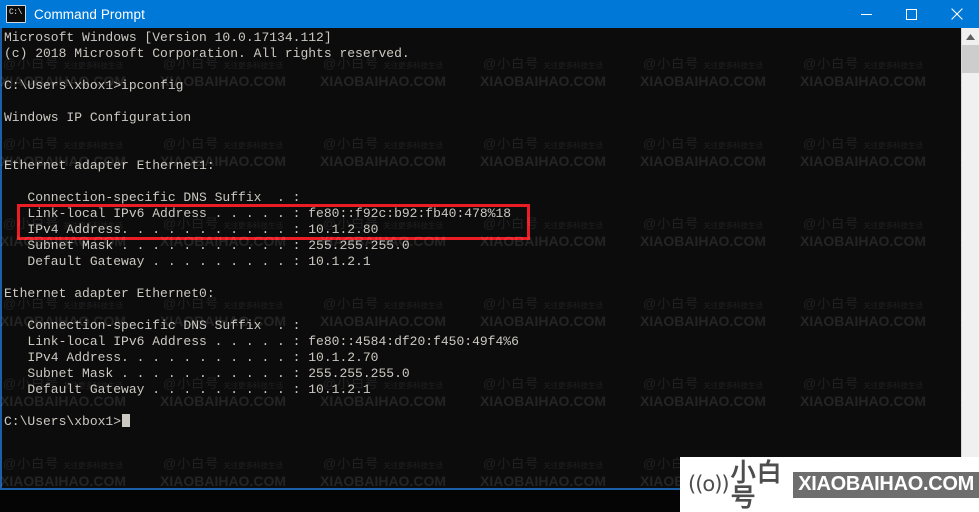 Image resolution: width=979 pixels, height=512 pixels. Describe the element at coordinates (98, 117) in the screenshot. I see `console-line: Windows IP Configuration` at that location.